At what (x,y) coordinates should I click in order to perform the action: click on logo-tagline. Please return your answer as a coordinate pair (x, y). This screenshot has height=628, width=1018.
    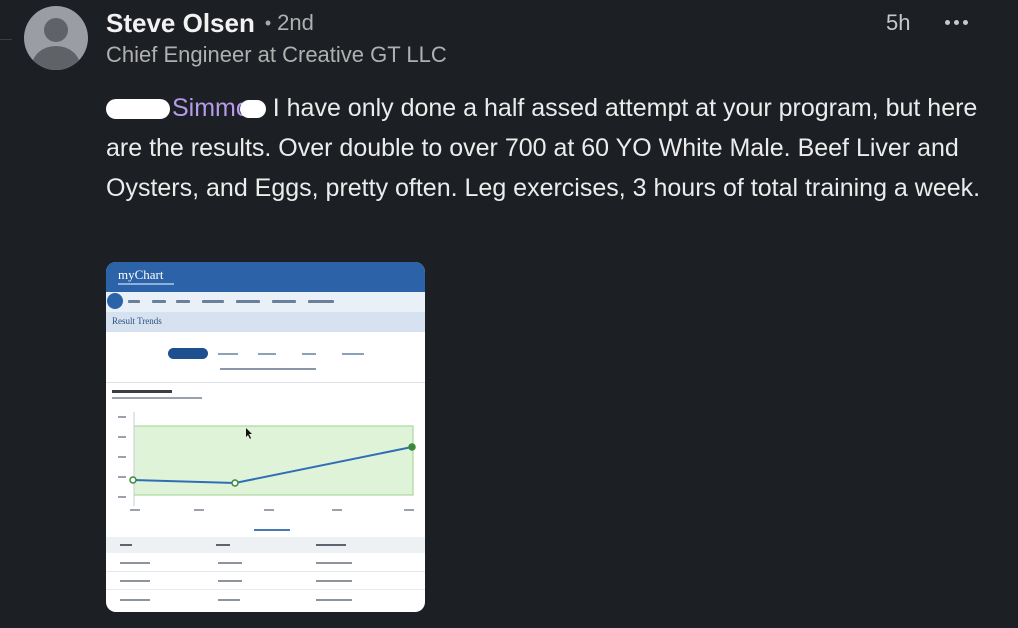
    Looking at the image, I should click on (146, 284).